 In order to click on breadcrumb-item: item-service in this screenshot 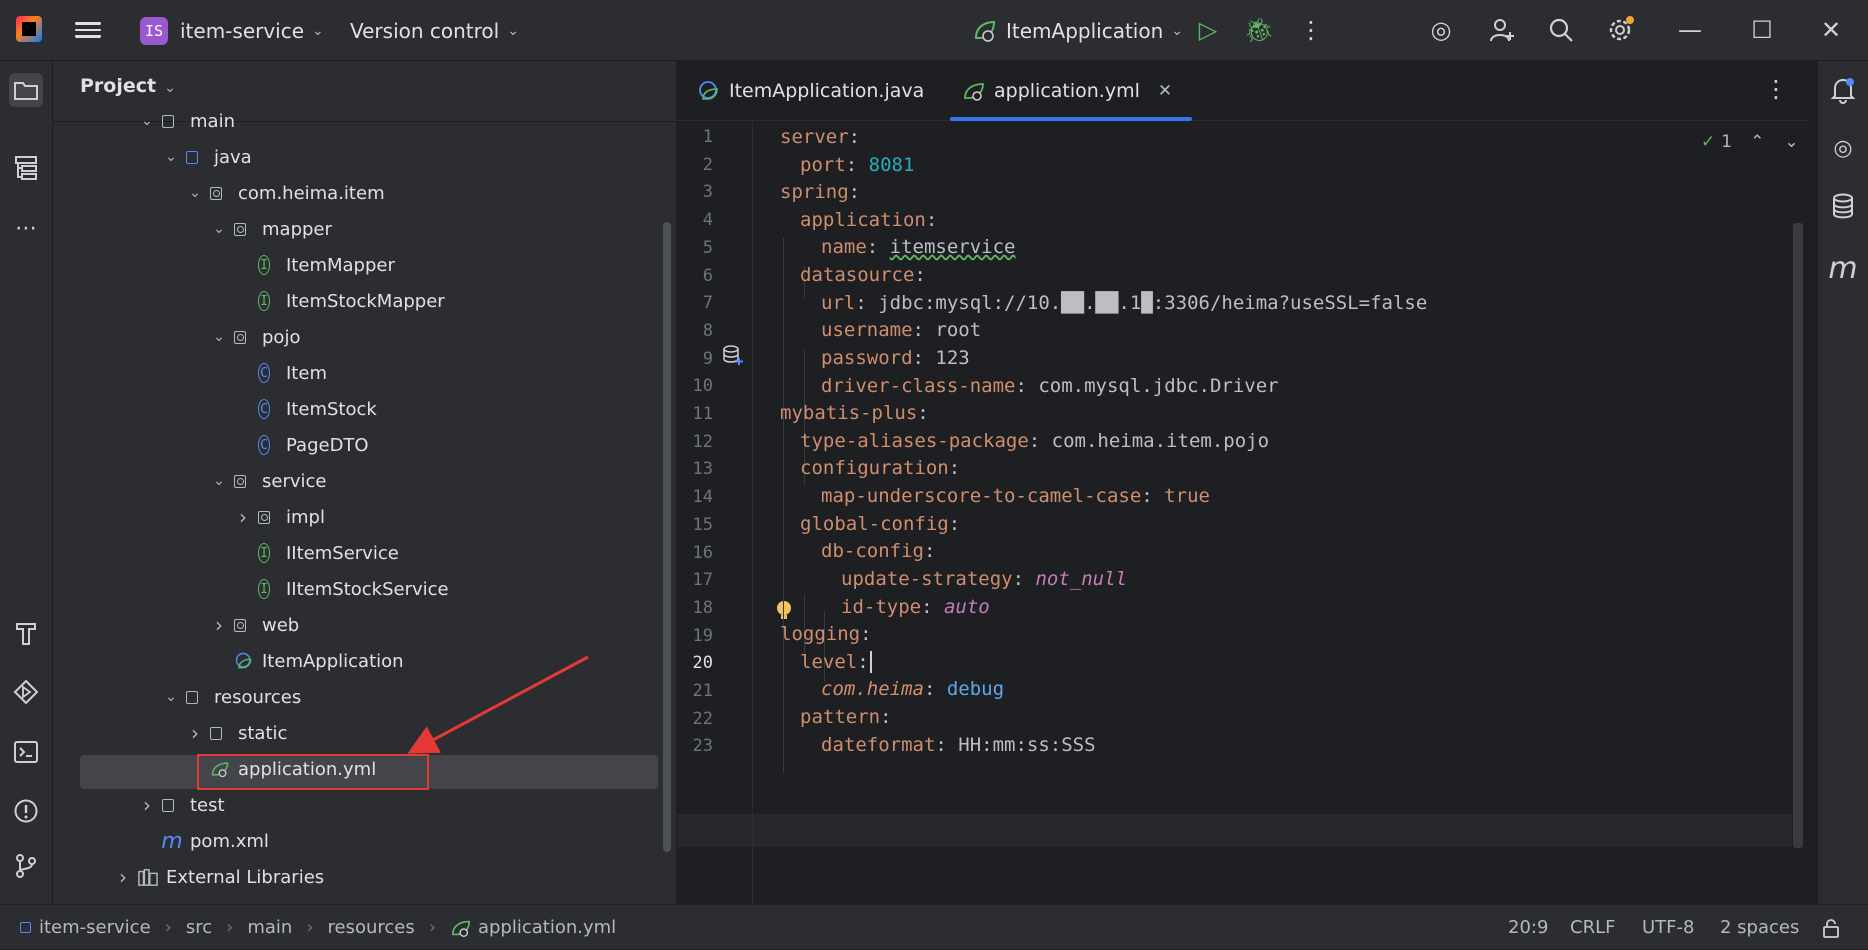, I will do `click(95, 927)`.